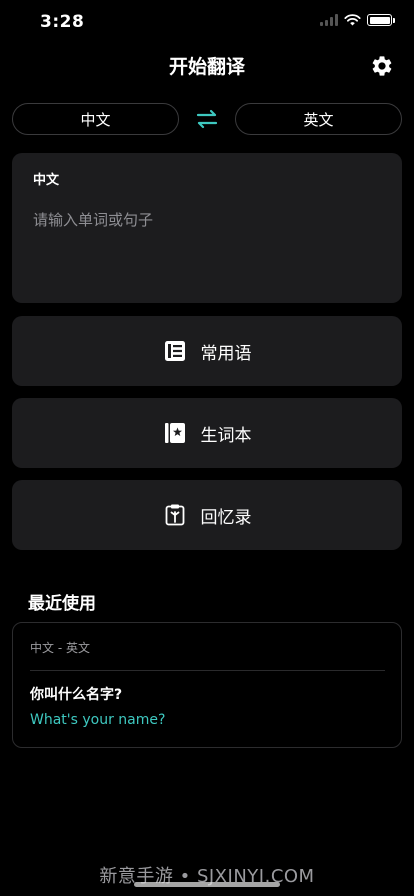 The image size is (414, 896). I want to click on recent-translation-text: What's your name?, so click(98, 720).